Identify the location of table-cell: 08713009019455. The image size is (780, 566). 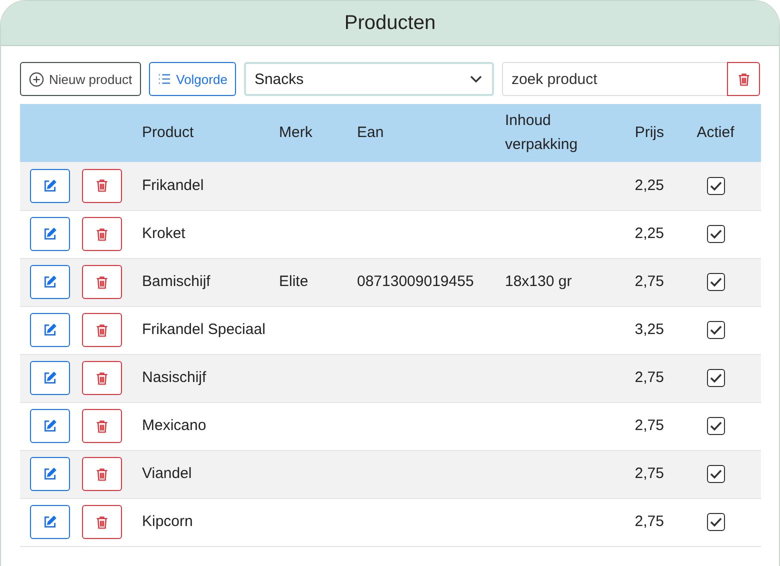
(415, 281).